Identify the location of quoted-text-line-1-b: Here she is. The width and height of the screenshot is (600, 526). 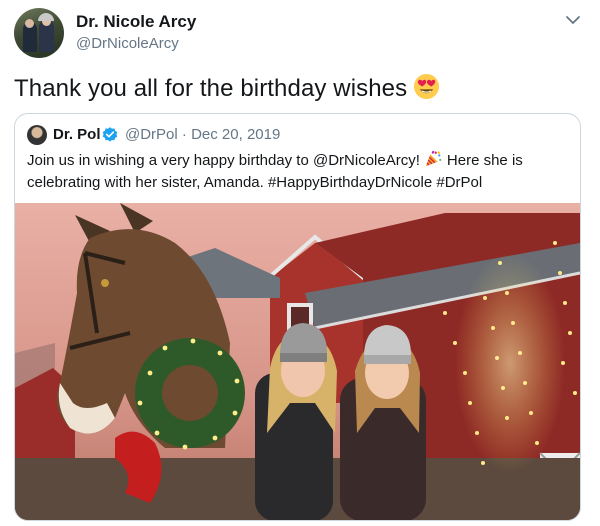
(484, 160).